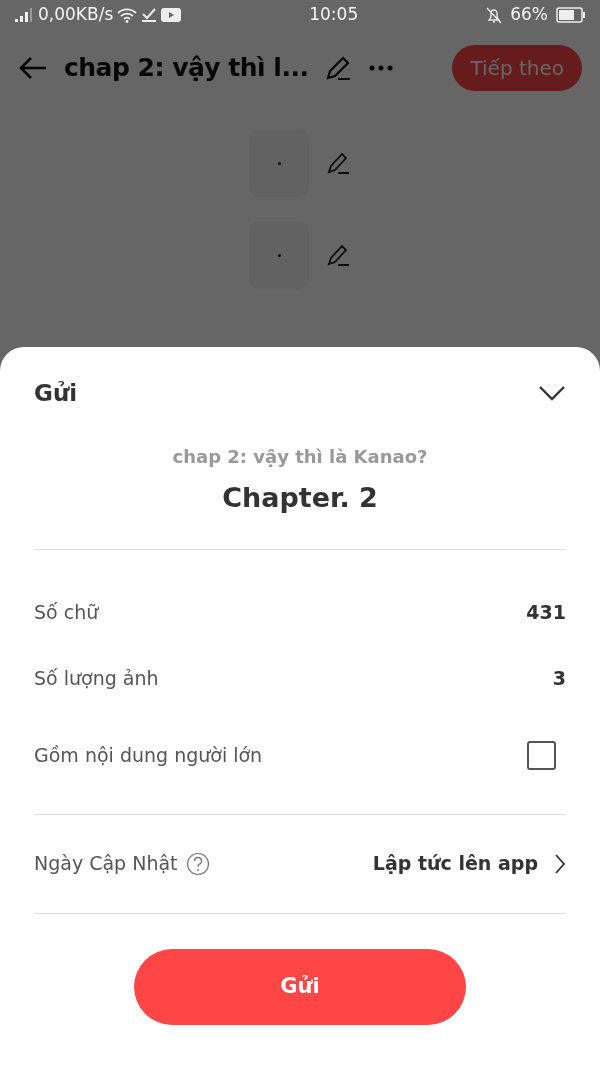 The image size is (600, 1067). Describe the element at coordinates (334, 15) in the screenshot. I see `clock: 10:05` at that location.